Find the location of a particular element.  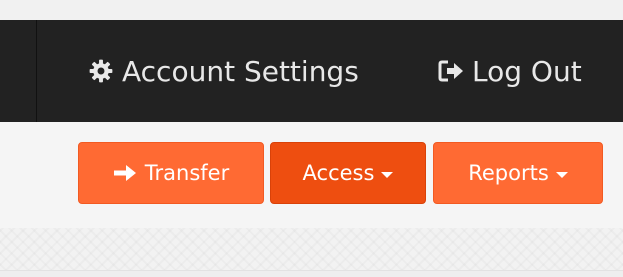

logout-label: Log Out is located at coordinates (527, 71).